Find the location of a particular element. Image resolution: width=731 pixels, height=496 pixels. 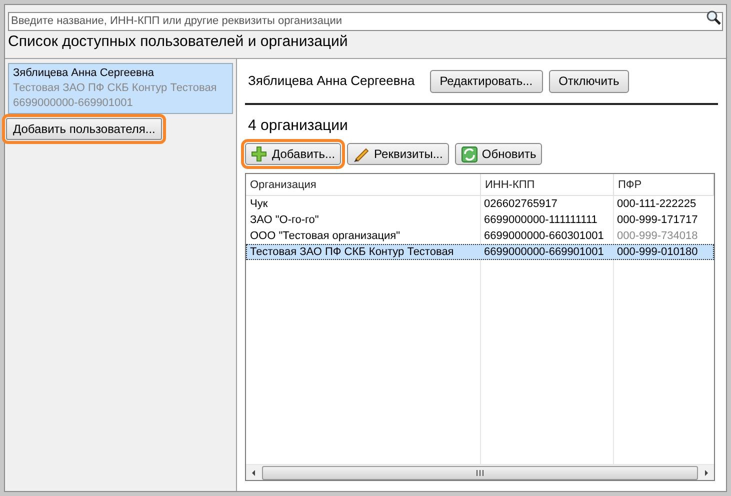

user-list-item: Зяблицева Анна Сергеевна Тестовая ЗАО ПФ СКБ Контур Тестовая 6699000000-669901001 is located at coordinates (120, 88).